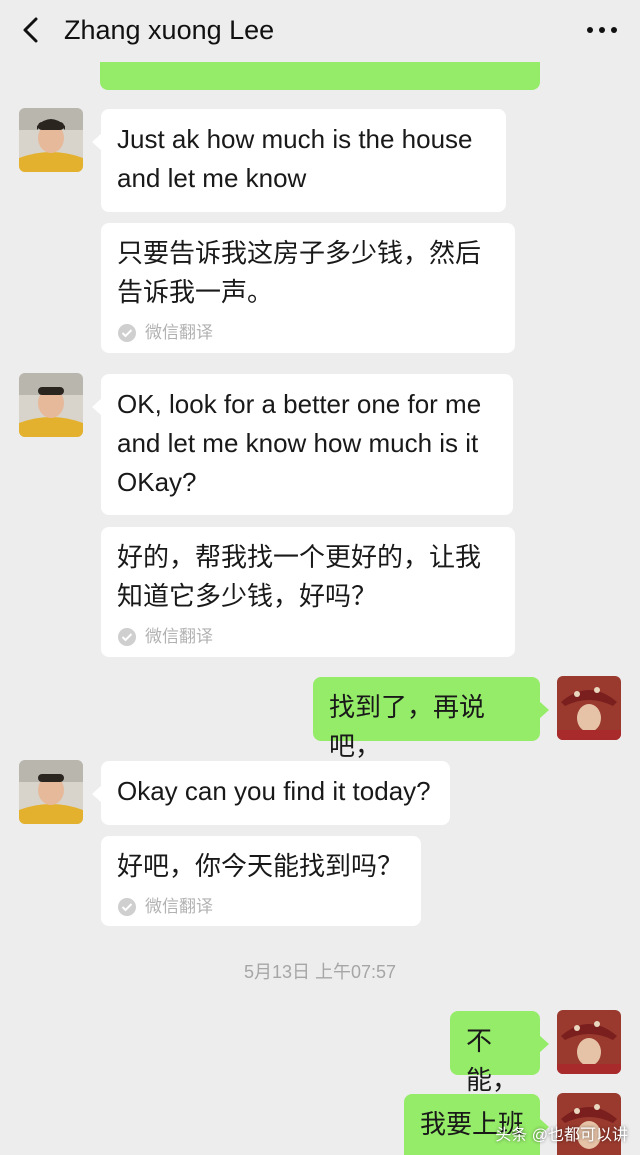 The image size is (640, 1155). Describe the element at coordinates (561, 1135) in the screenshot. I see `watermark: 头条 @也都可以讲` at that location.